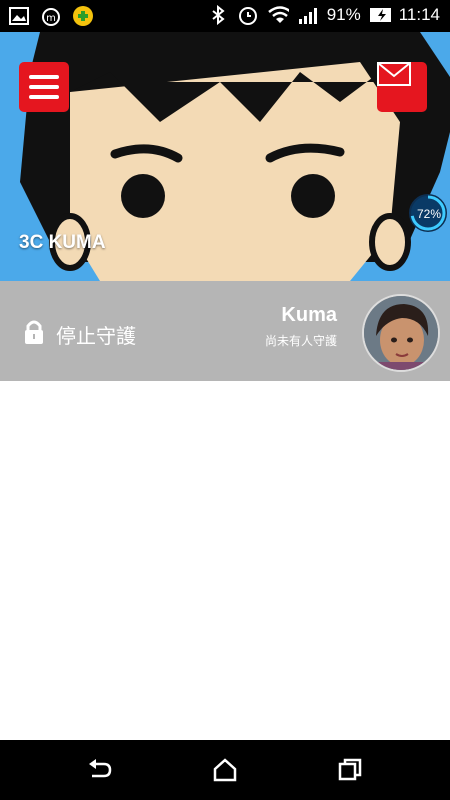 The width and height of the screenshot is (450, 800). I want to click on user-name: Kuma, so click(309, 315).